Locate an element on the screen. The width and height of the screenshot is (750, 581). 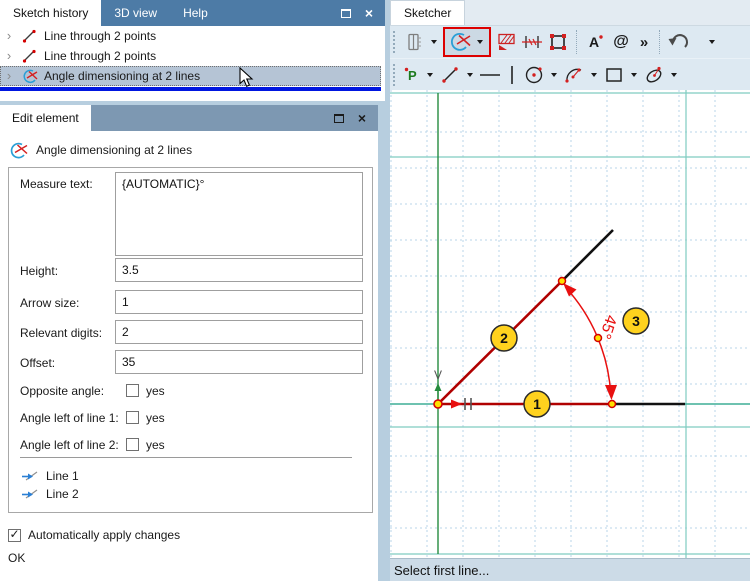
height-input is located at coordinates (239, 270).